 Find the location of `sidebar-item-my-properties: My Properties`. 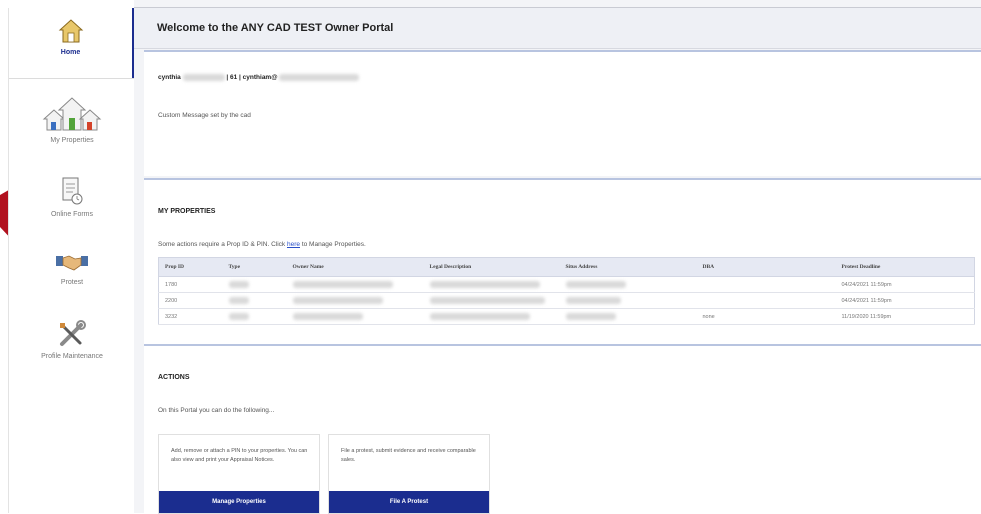

sidebar-item-my-properties: My Properties is located at coordinates (72, 131).